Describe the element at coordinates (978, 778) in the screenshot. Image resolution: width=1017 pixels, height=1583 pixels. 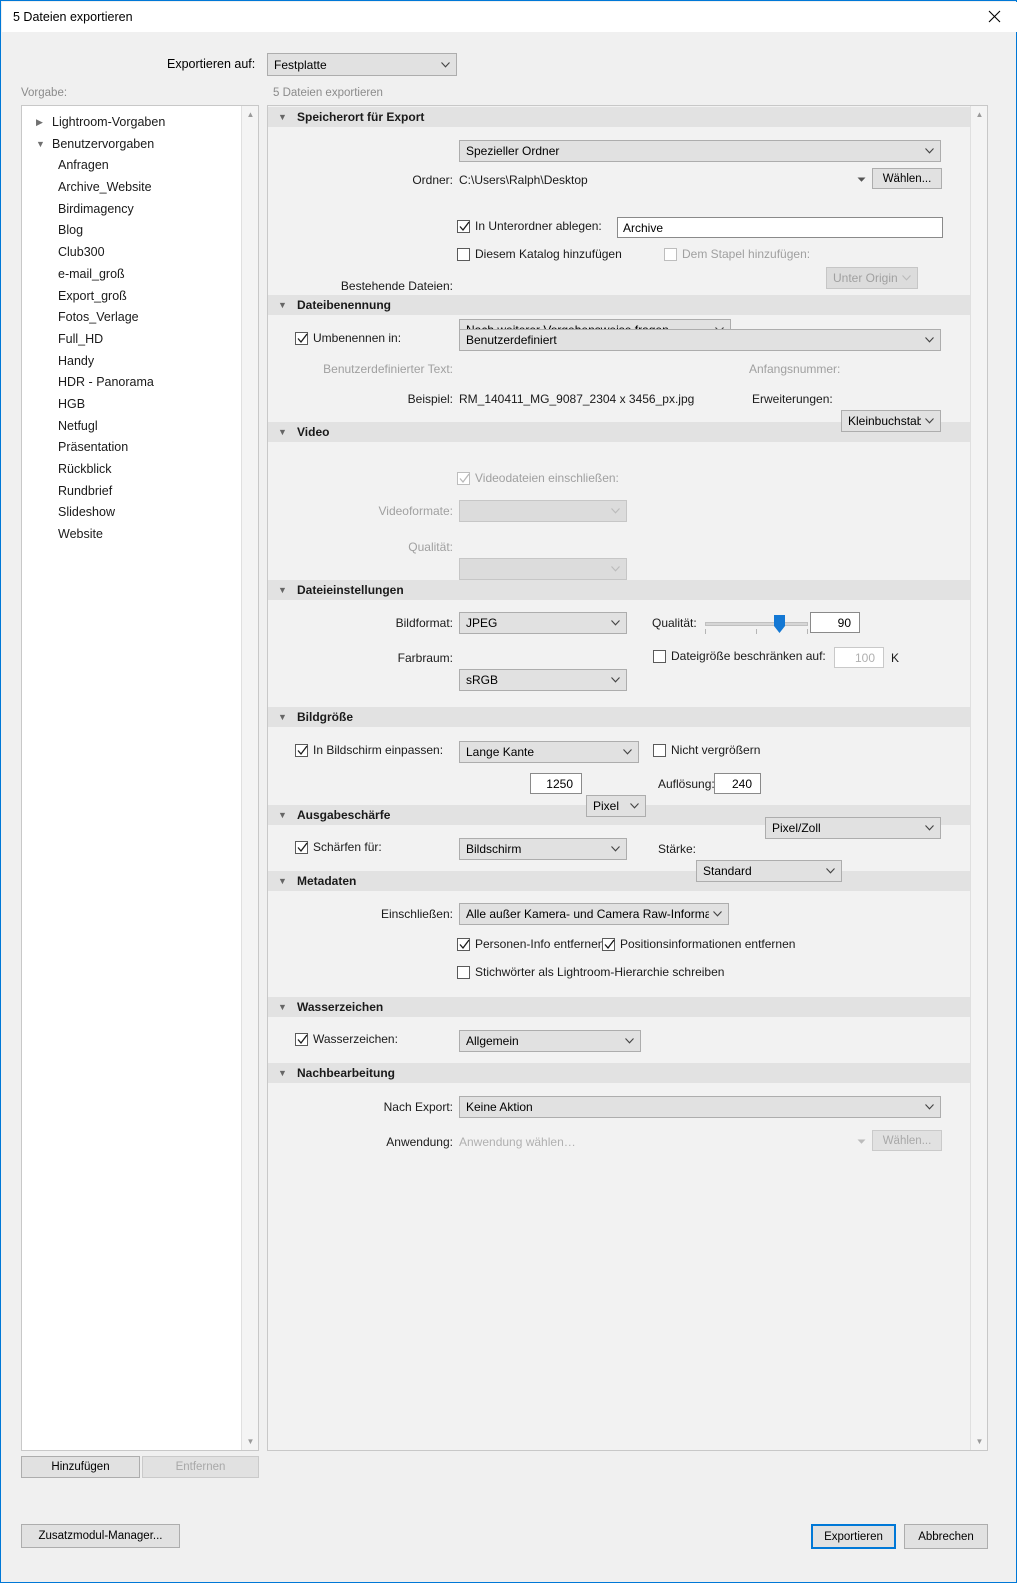
I see `settings-panel-scrollbar: ▲ ▼` at that location.